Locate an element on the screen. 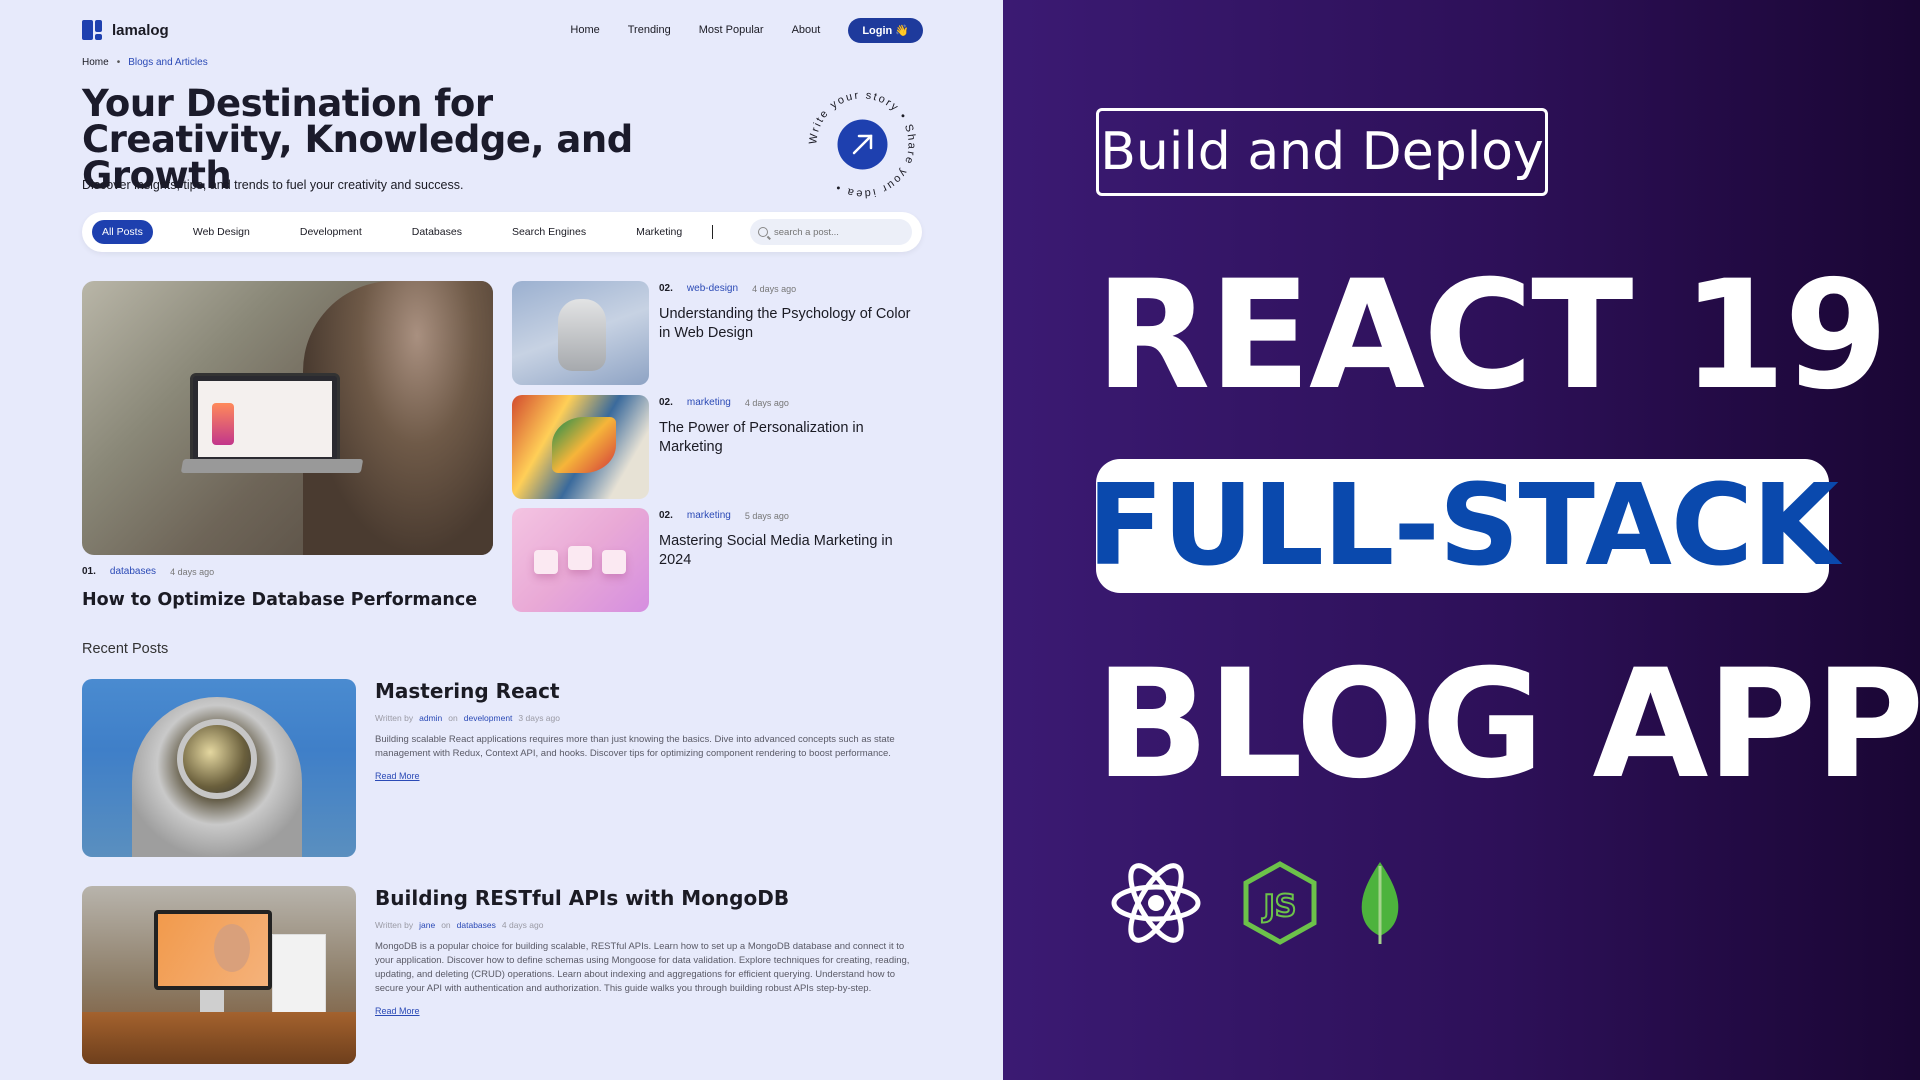 Image resolution: width=1920 pixels, height=1080 pixels. filter-development: Development is located at coordinates (331, 232).